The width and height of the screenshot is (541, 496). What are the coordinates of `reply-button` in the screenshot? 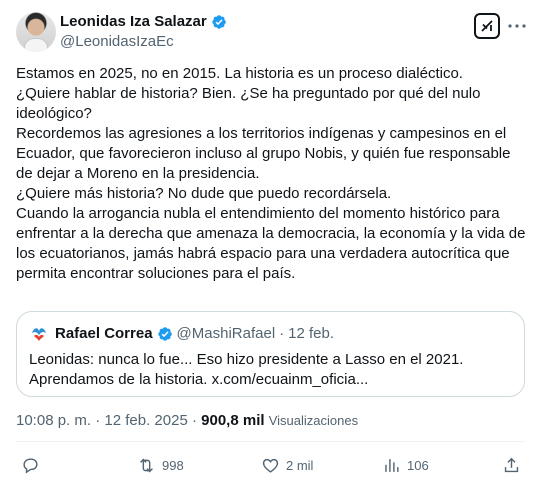 It's located at (30, 465).